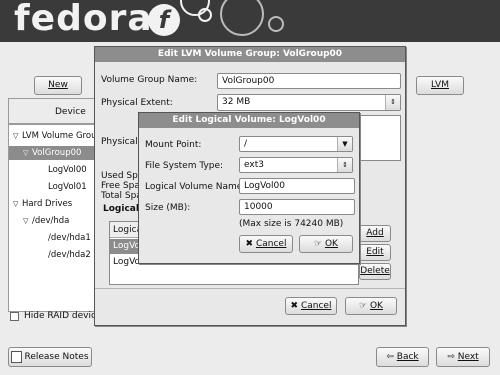 This screenshot has height=375, width=500. I want to click on lv-cancel-button: ✖ Cancel, so click(266, 244).